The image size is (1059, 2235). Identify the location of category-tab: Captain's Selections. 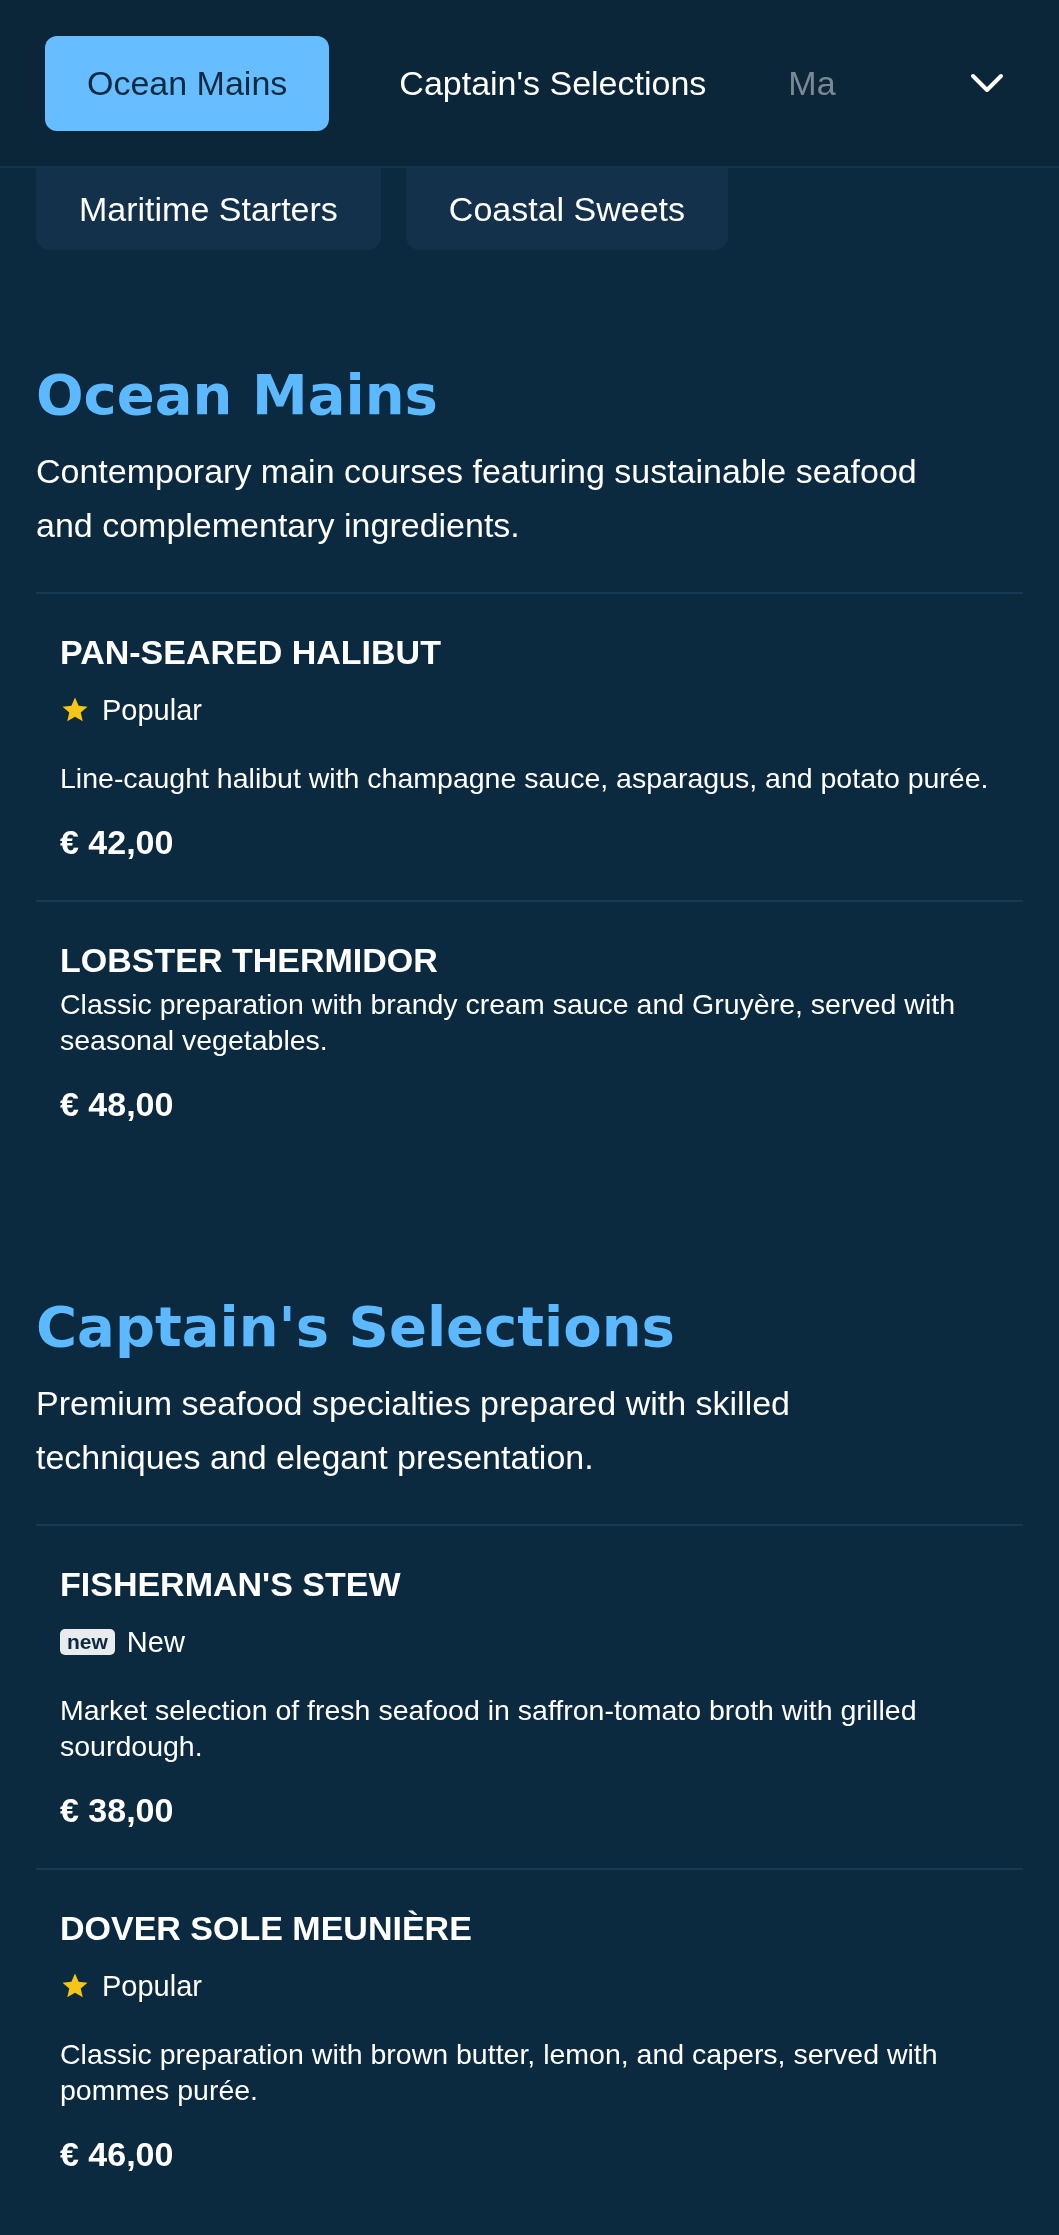
(560, 83).